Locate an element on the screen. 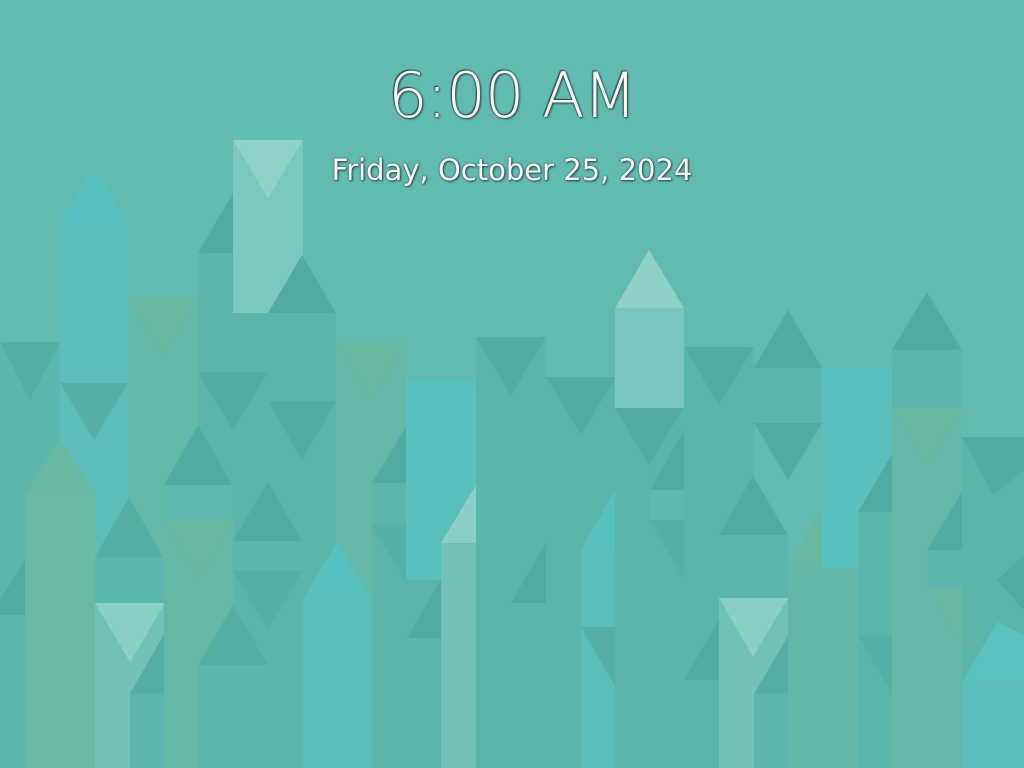 This screenshot has height=768, width=1024. clock-date: Friday, October 25, 2024 is located at coordinates (512, 170).